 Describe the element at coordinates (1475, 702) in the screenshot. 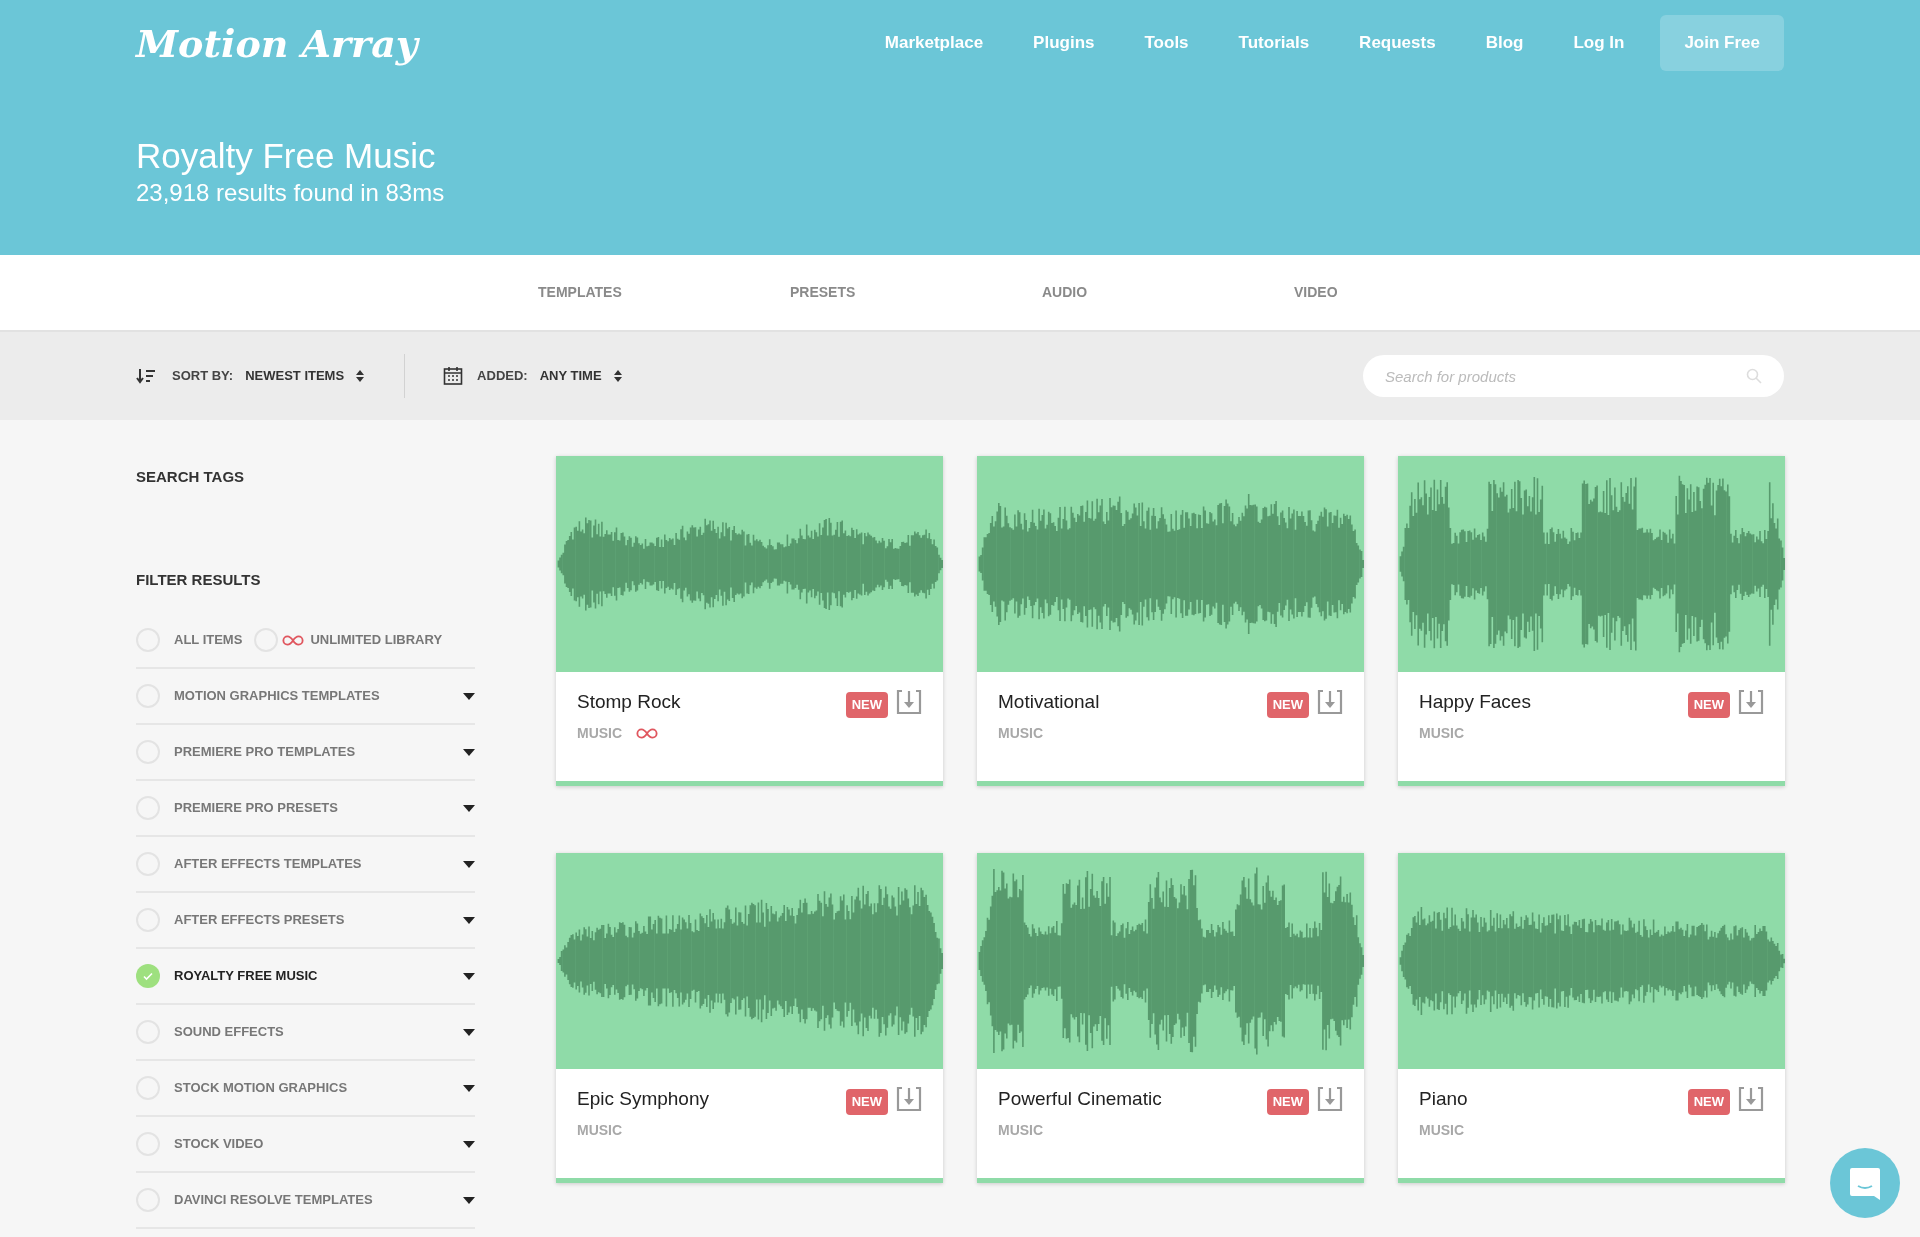

I see `product-title: Happy Faces` at that location.